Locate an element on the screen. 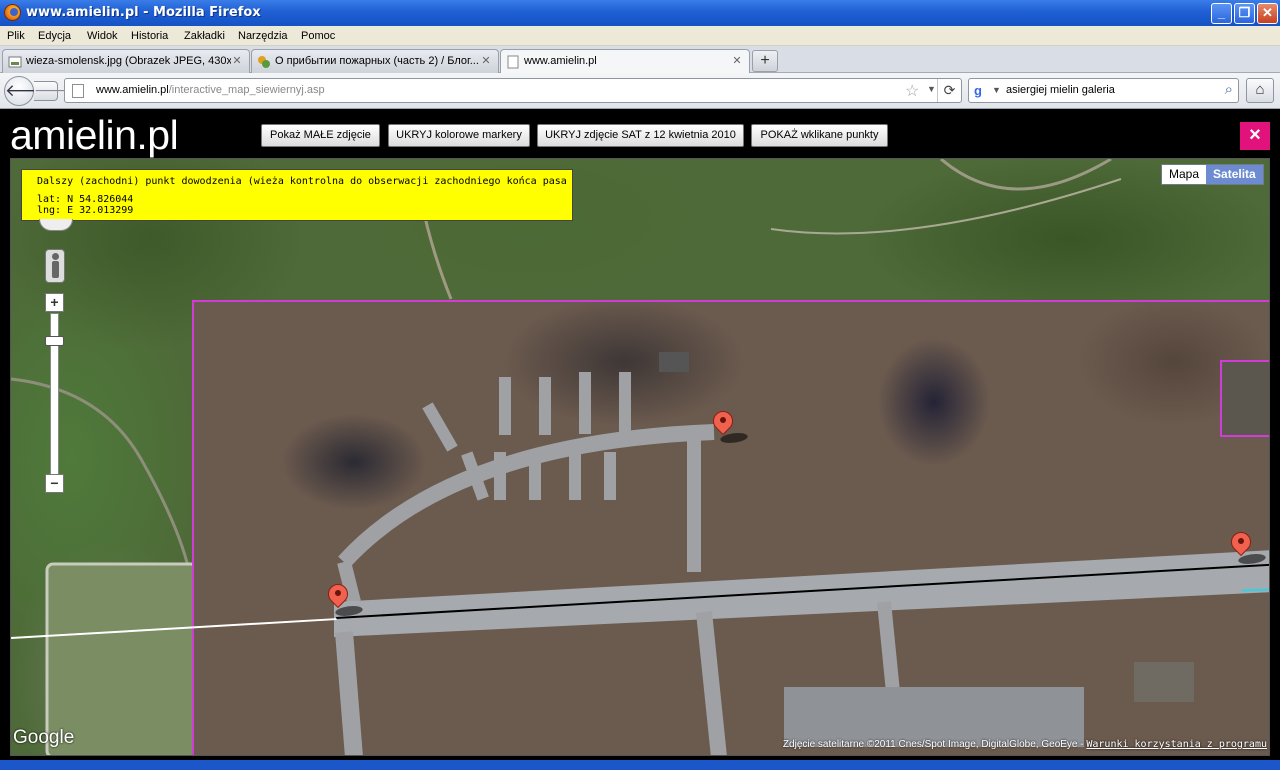  google-search-engine-icon: g is located at coordinates (981, 90).